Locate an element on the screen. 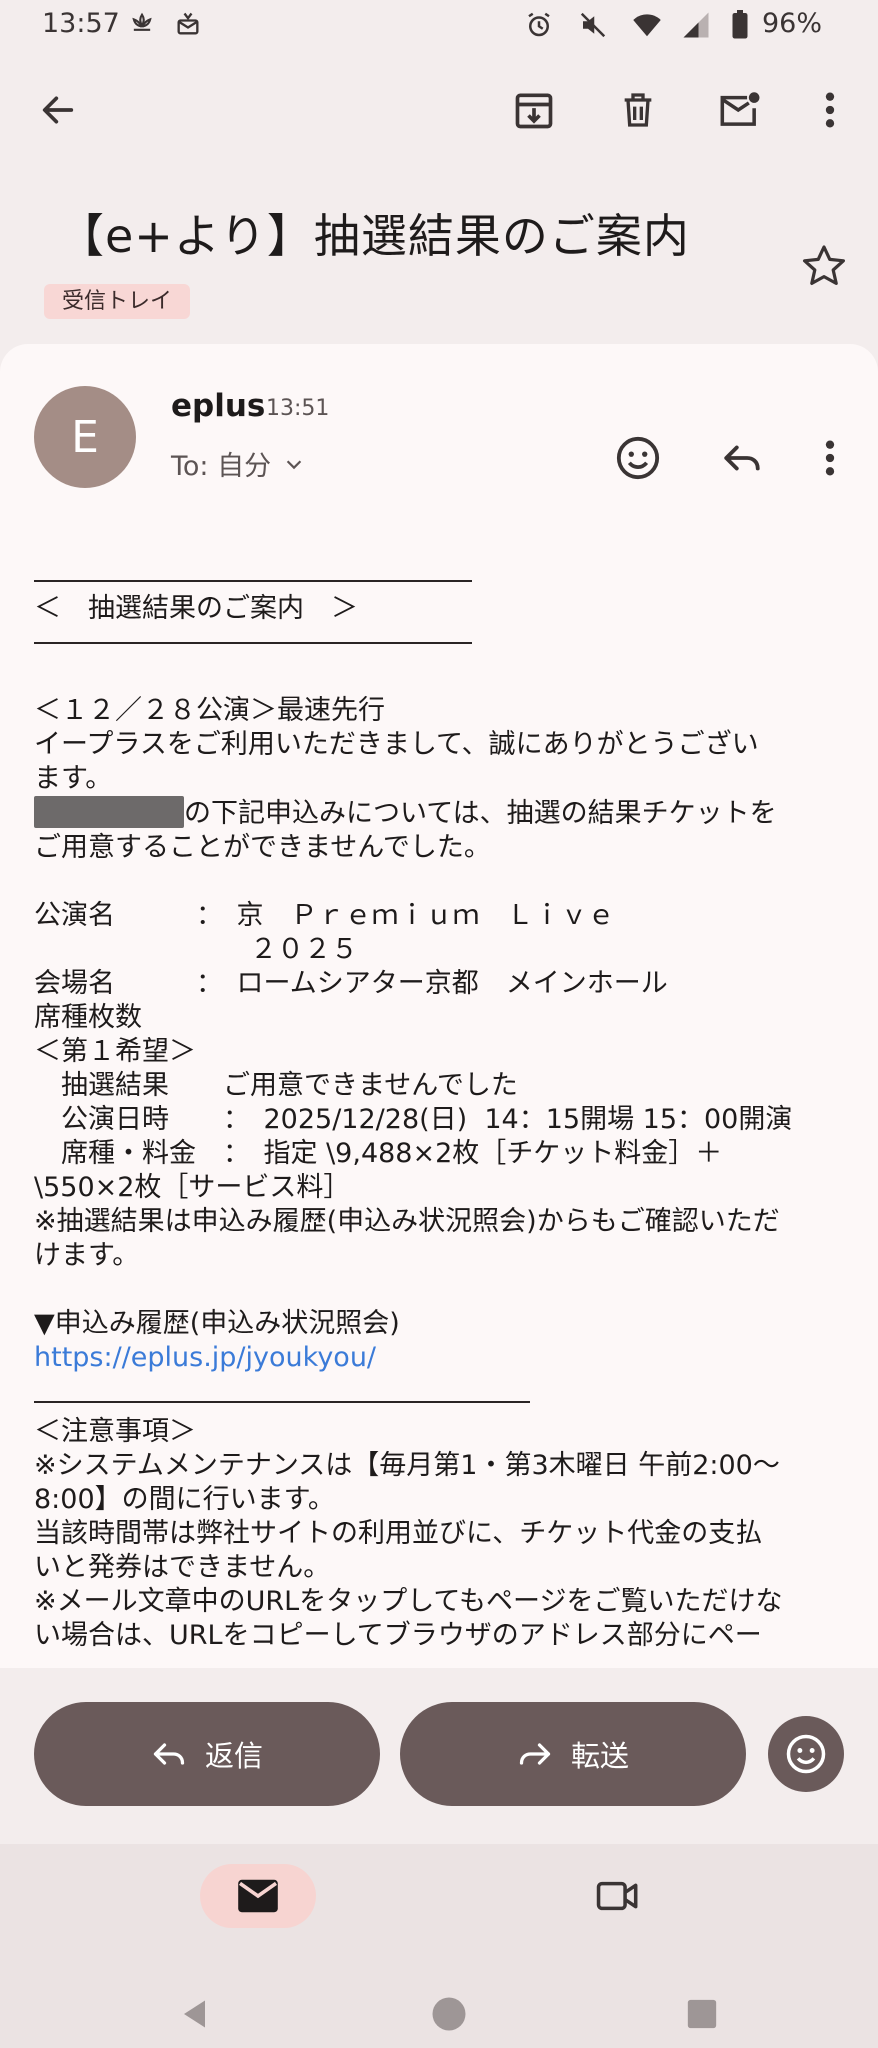 This screenshot has height=2048, width=878. add-reaction-icon is located at coordinates (638, 458).